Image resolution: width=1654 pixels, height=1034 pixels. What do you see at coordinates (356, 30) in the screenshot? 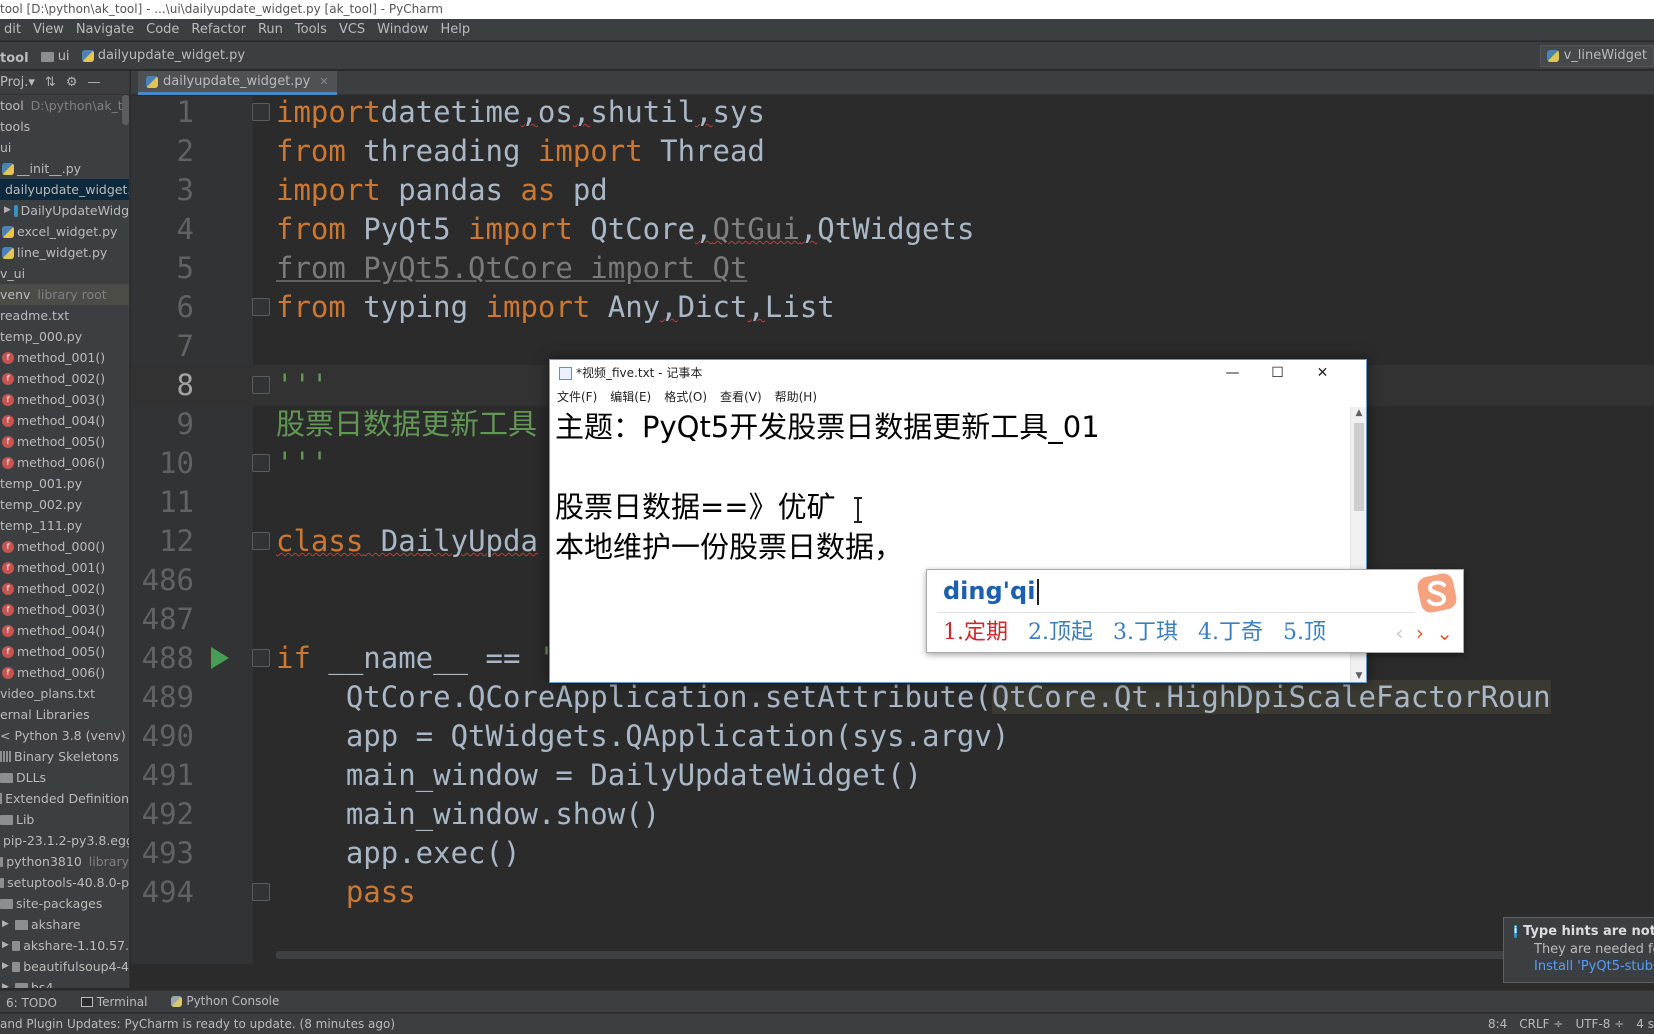
I see `menu-item-7: VCS` at bounding box center [356, 30].